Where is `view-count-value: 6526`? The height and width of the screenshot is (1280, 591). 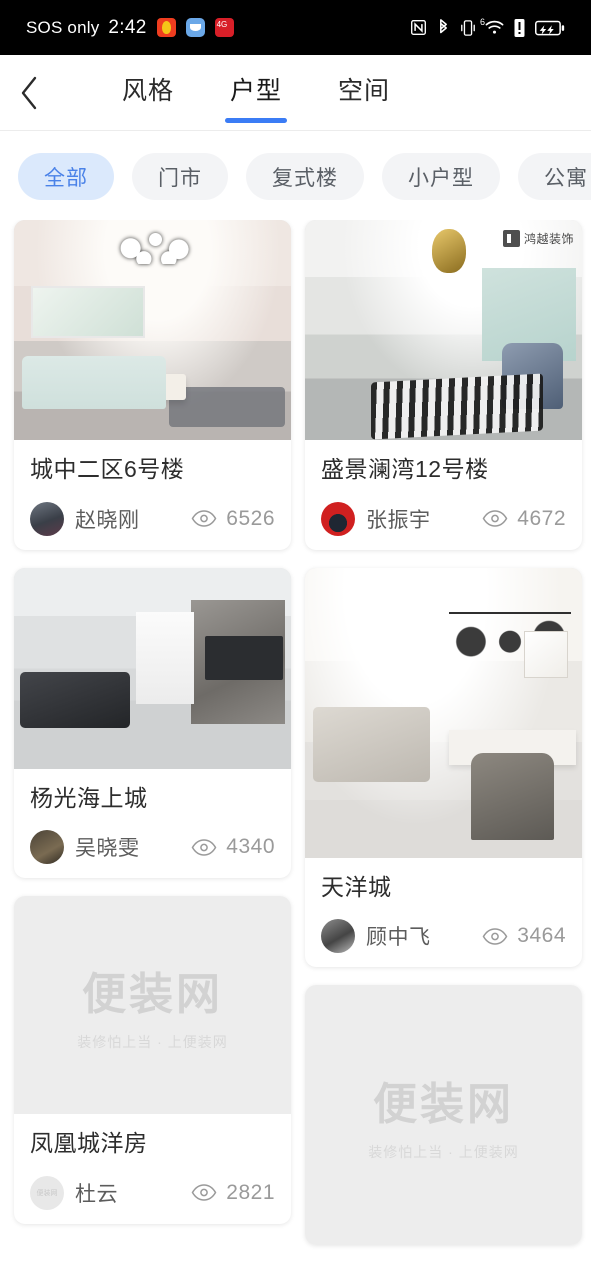 view-count-value: 6526 is located at coordinates (250, 518).